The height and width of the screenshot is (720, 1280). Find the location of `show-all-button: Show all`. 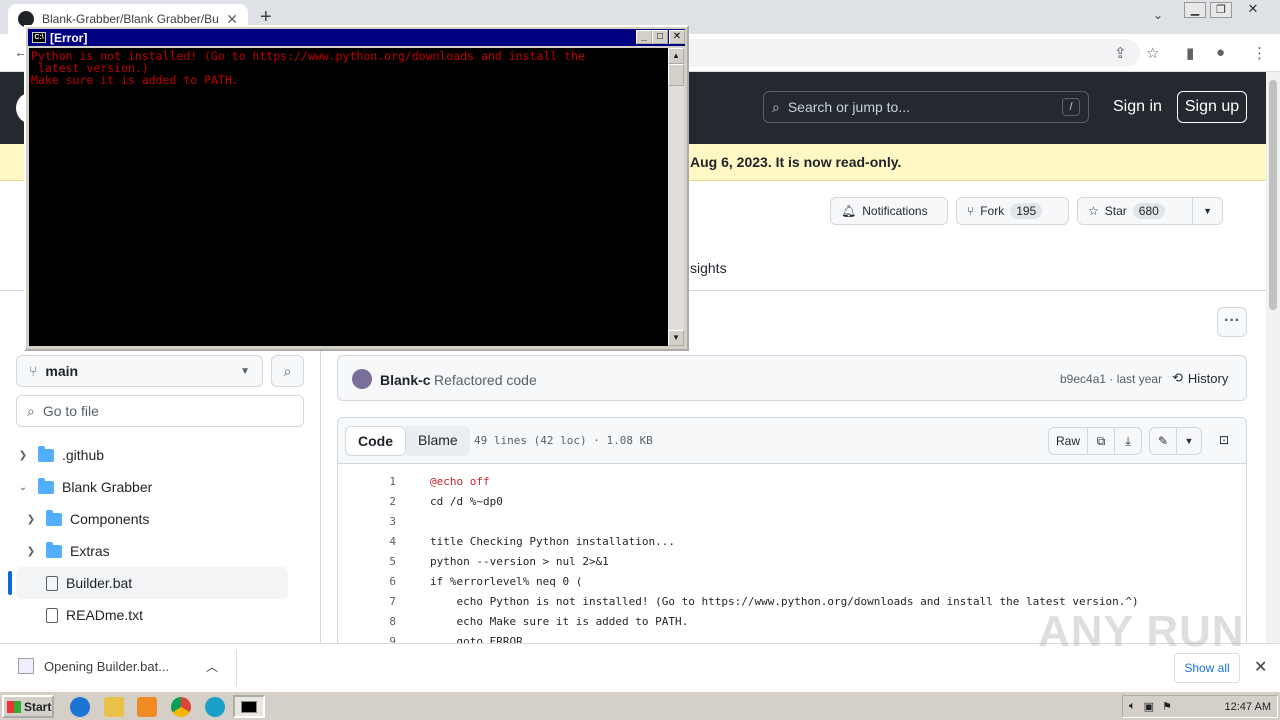

show-all-button: Show all is located at coordinates (1207, 668).